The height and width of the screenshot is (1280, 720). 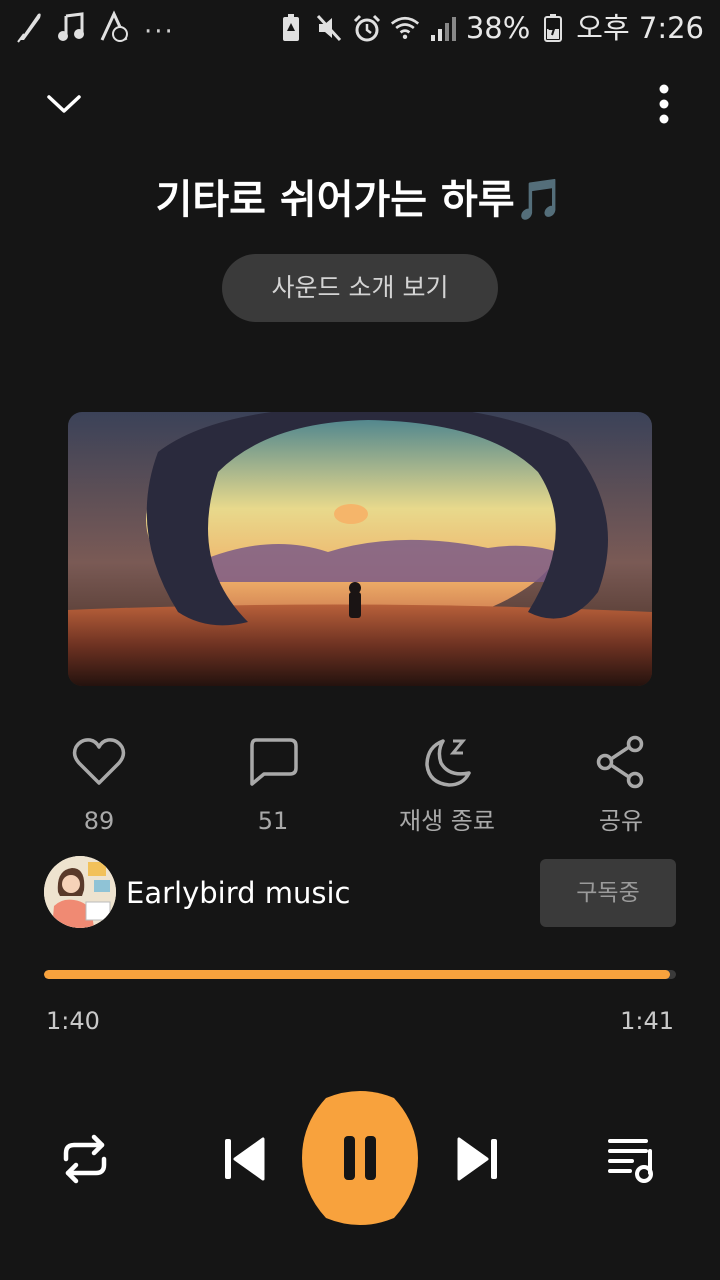 I want to click on action-row: 89 51 재생 종료 공유, so click(x=360, y=787).